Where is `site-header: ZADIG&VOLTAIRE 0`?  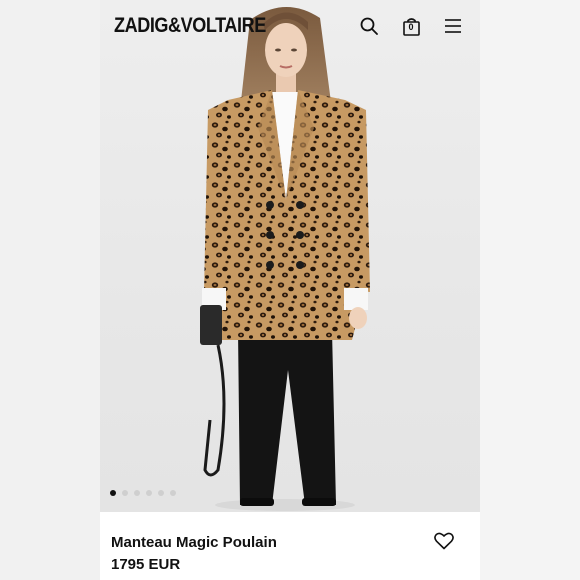 site-header: ZADIG&VOLTAIRE 0 is located at coordinates (290, 26).